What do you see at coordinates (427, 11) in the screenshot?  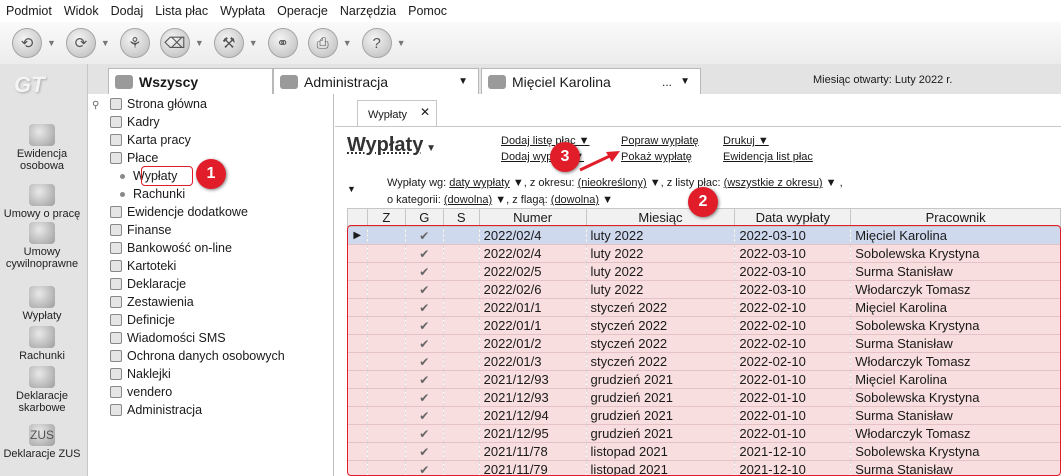 I see `menu-item: Pomoc` at bounding box center [427, 11].